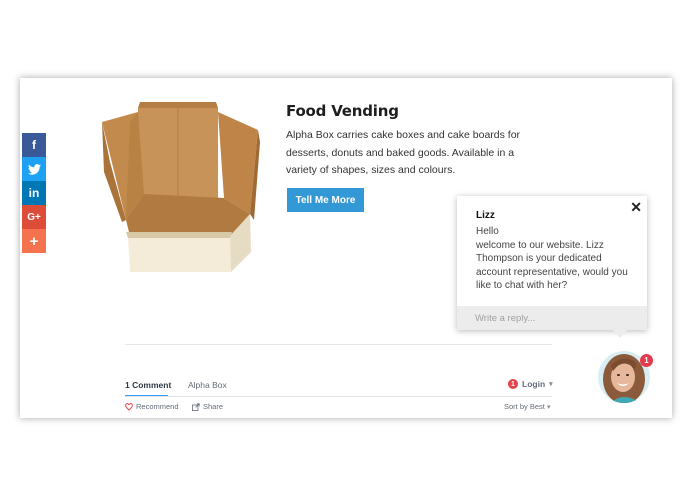 This screenshot has width=690, height=500. I want to click on google-plus-share-button: G+, so click(34, 217).